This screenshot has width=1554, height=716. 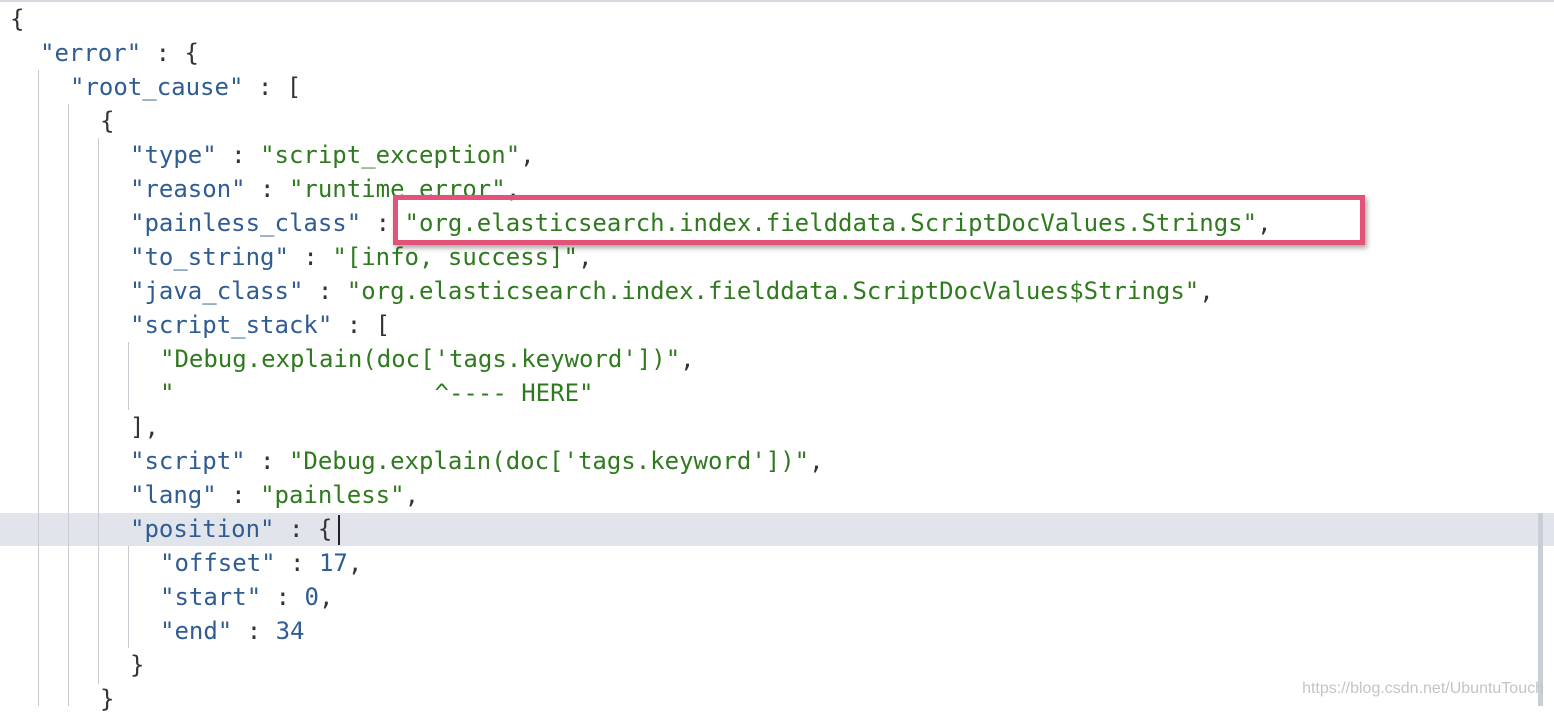 I want to click on json-string: "script_exception", so click(x=390, y=155).